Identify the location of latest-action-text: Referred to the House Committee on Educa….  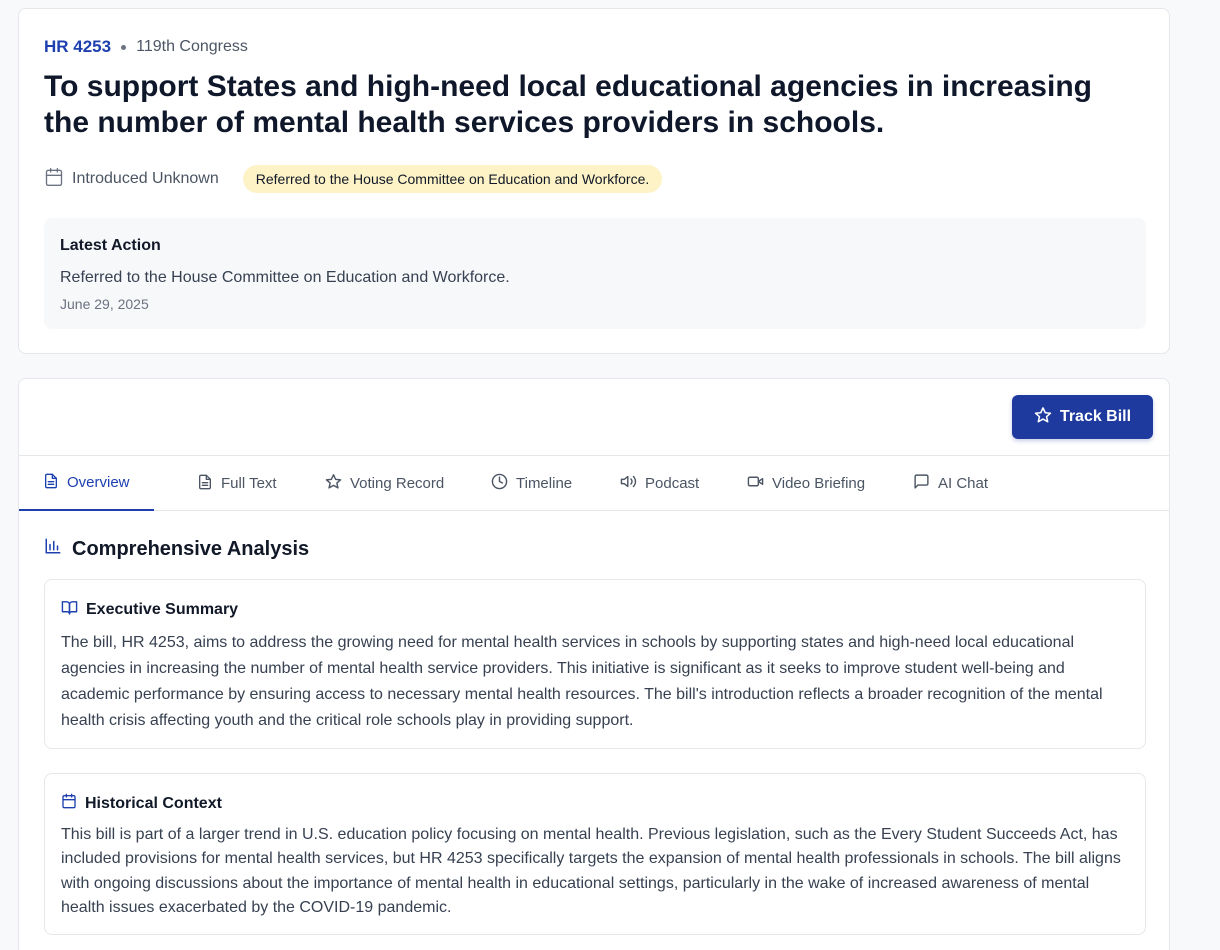
(285, 277).